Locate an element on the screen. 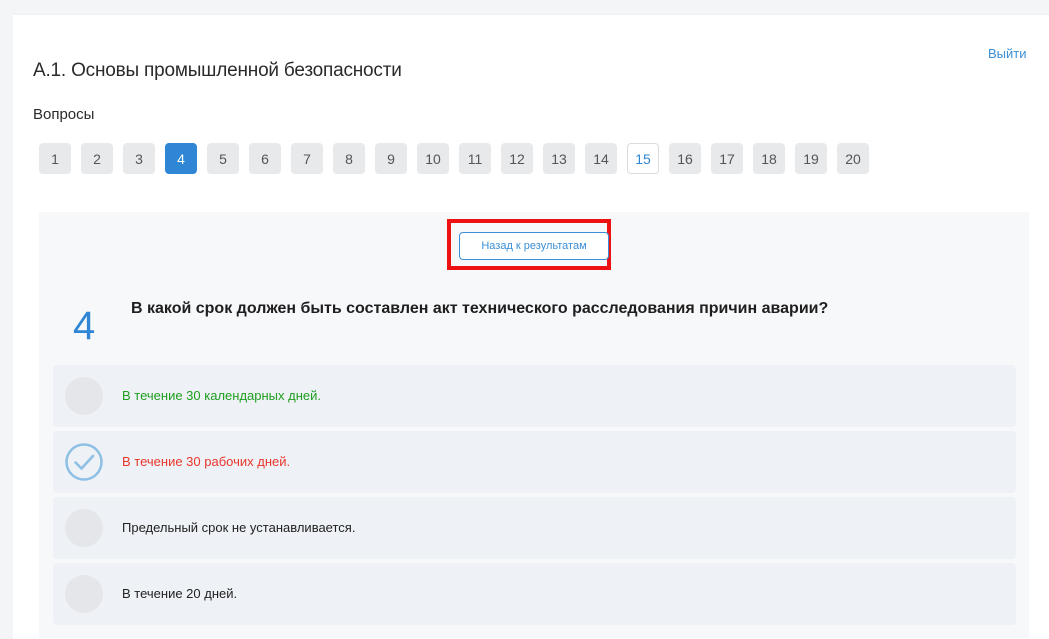  page-button-7: 7 is located at coordinates (307, 158).